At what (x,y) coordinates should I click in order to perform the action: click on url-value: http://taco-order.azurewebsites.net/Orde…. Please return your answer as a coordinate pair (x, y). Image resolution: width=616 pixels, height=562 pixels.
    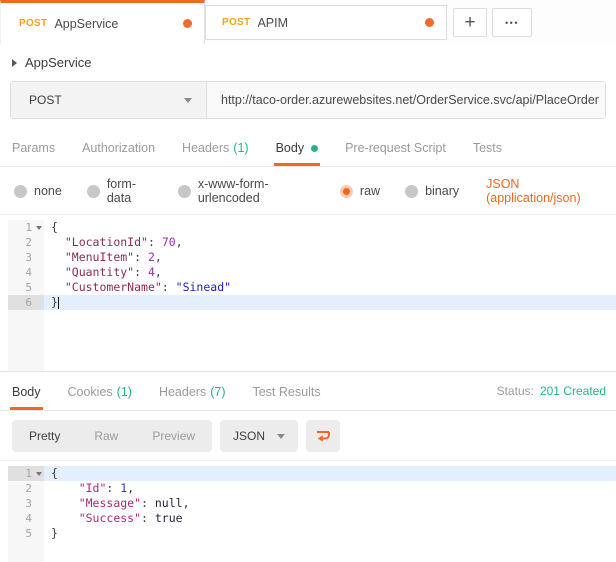
    Looking at the image, I should click on (410, 100).